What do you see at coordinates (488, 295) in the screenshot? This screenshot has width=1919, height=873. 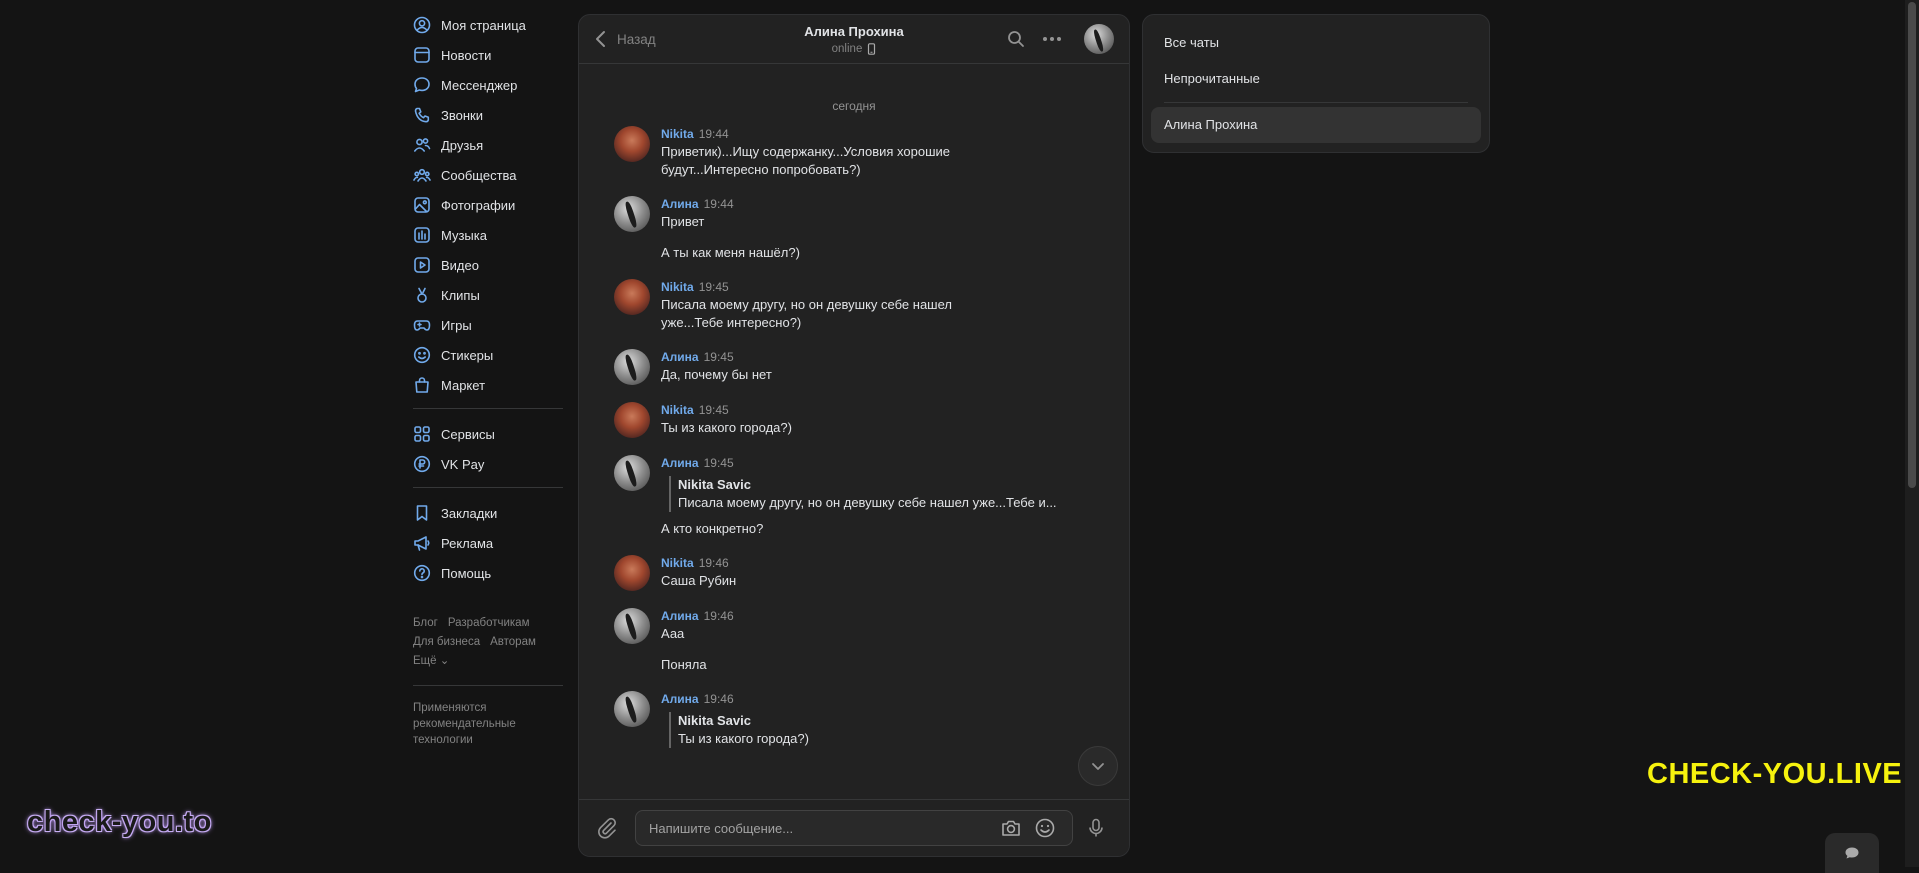 I see `nav-item-clips: Клипы` at bounding box center [488, 295].